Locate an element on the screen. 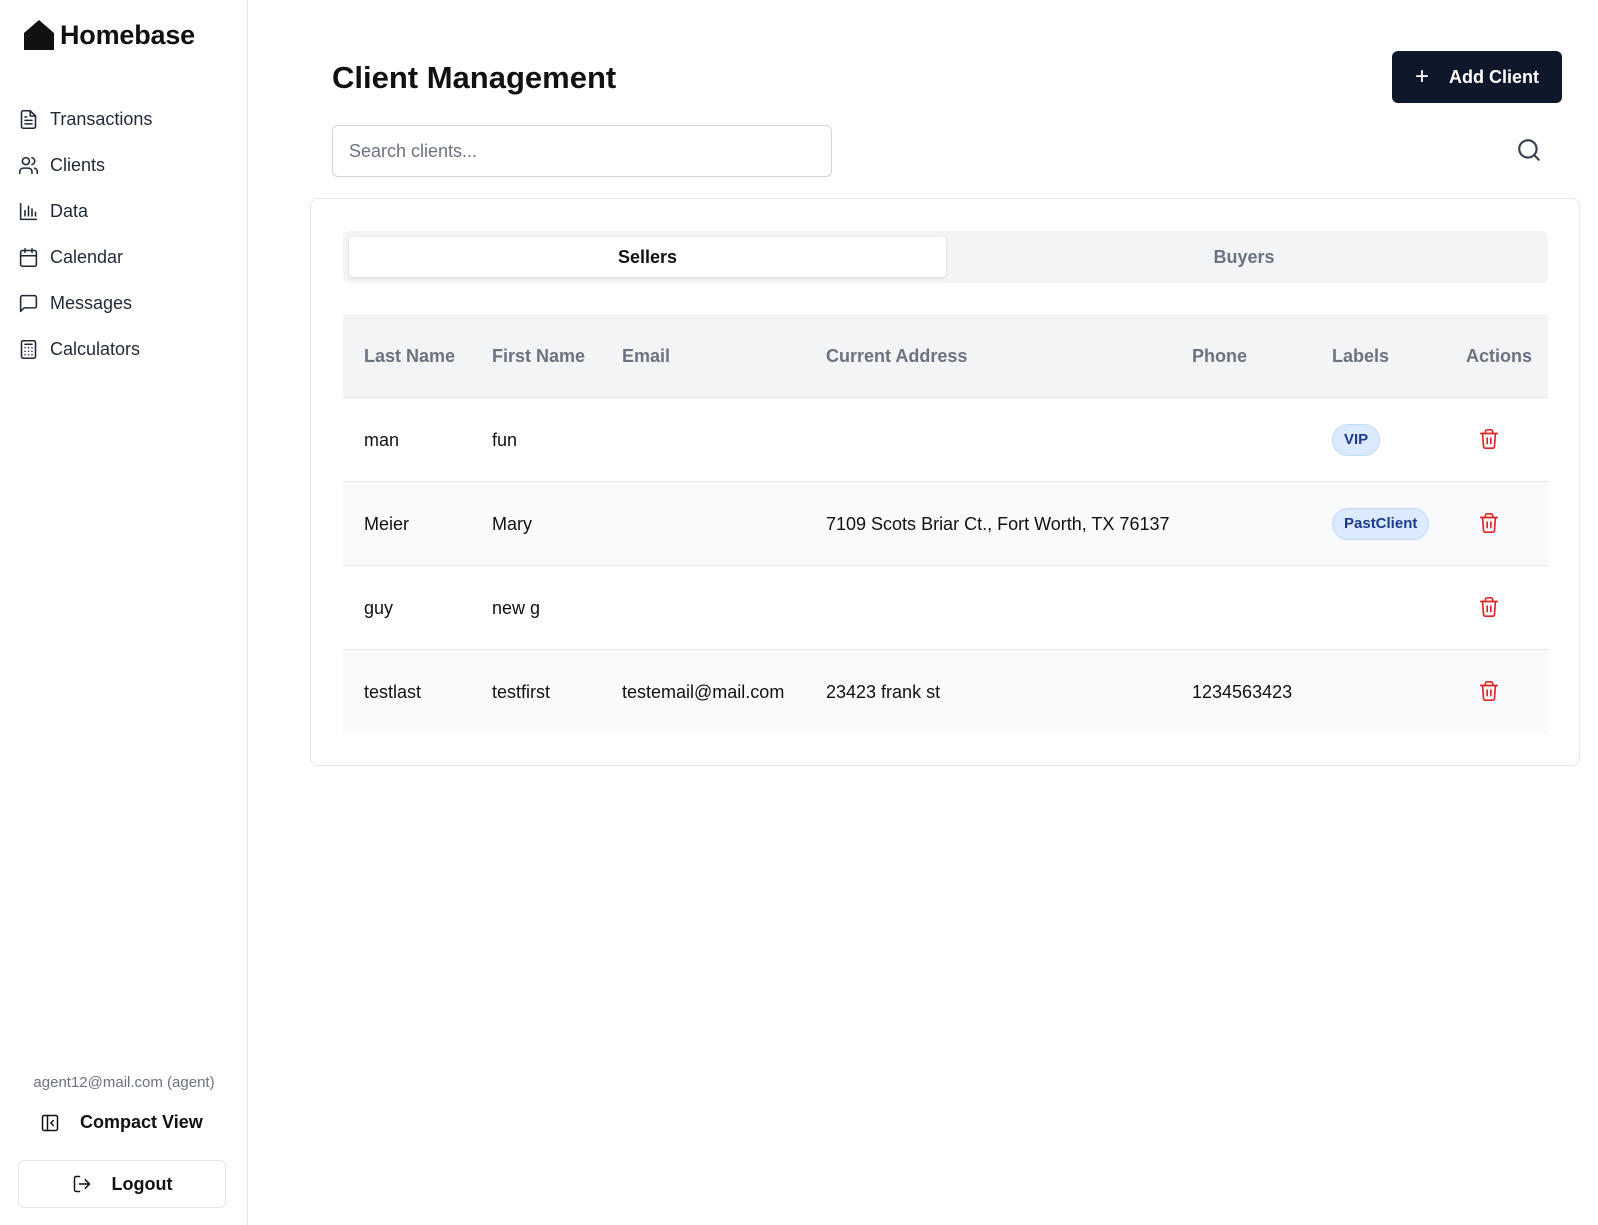 The width and height of the screenshot is (1598, 1225). logout-button: Logout is located at coordinates (122, 1184).